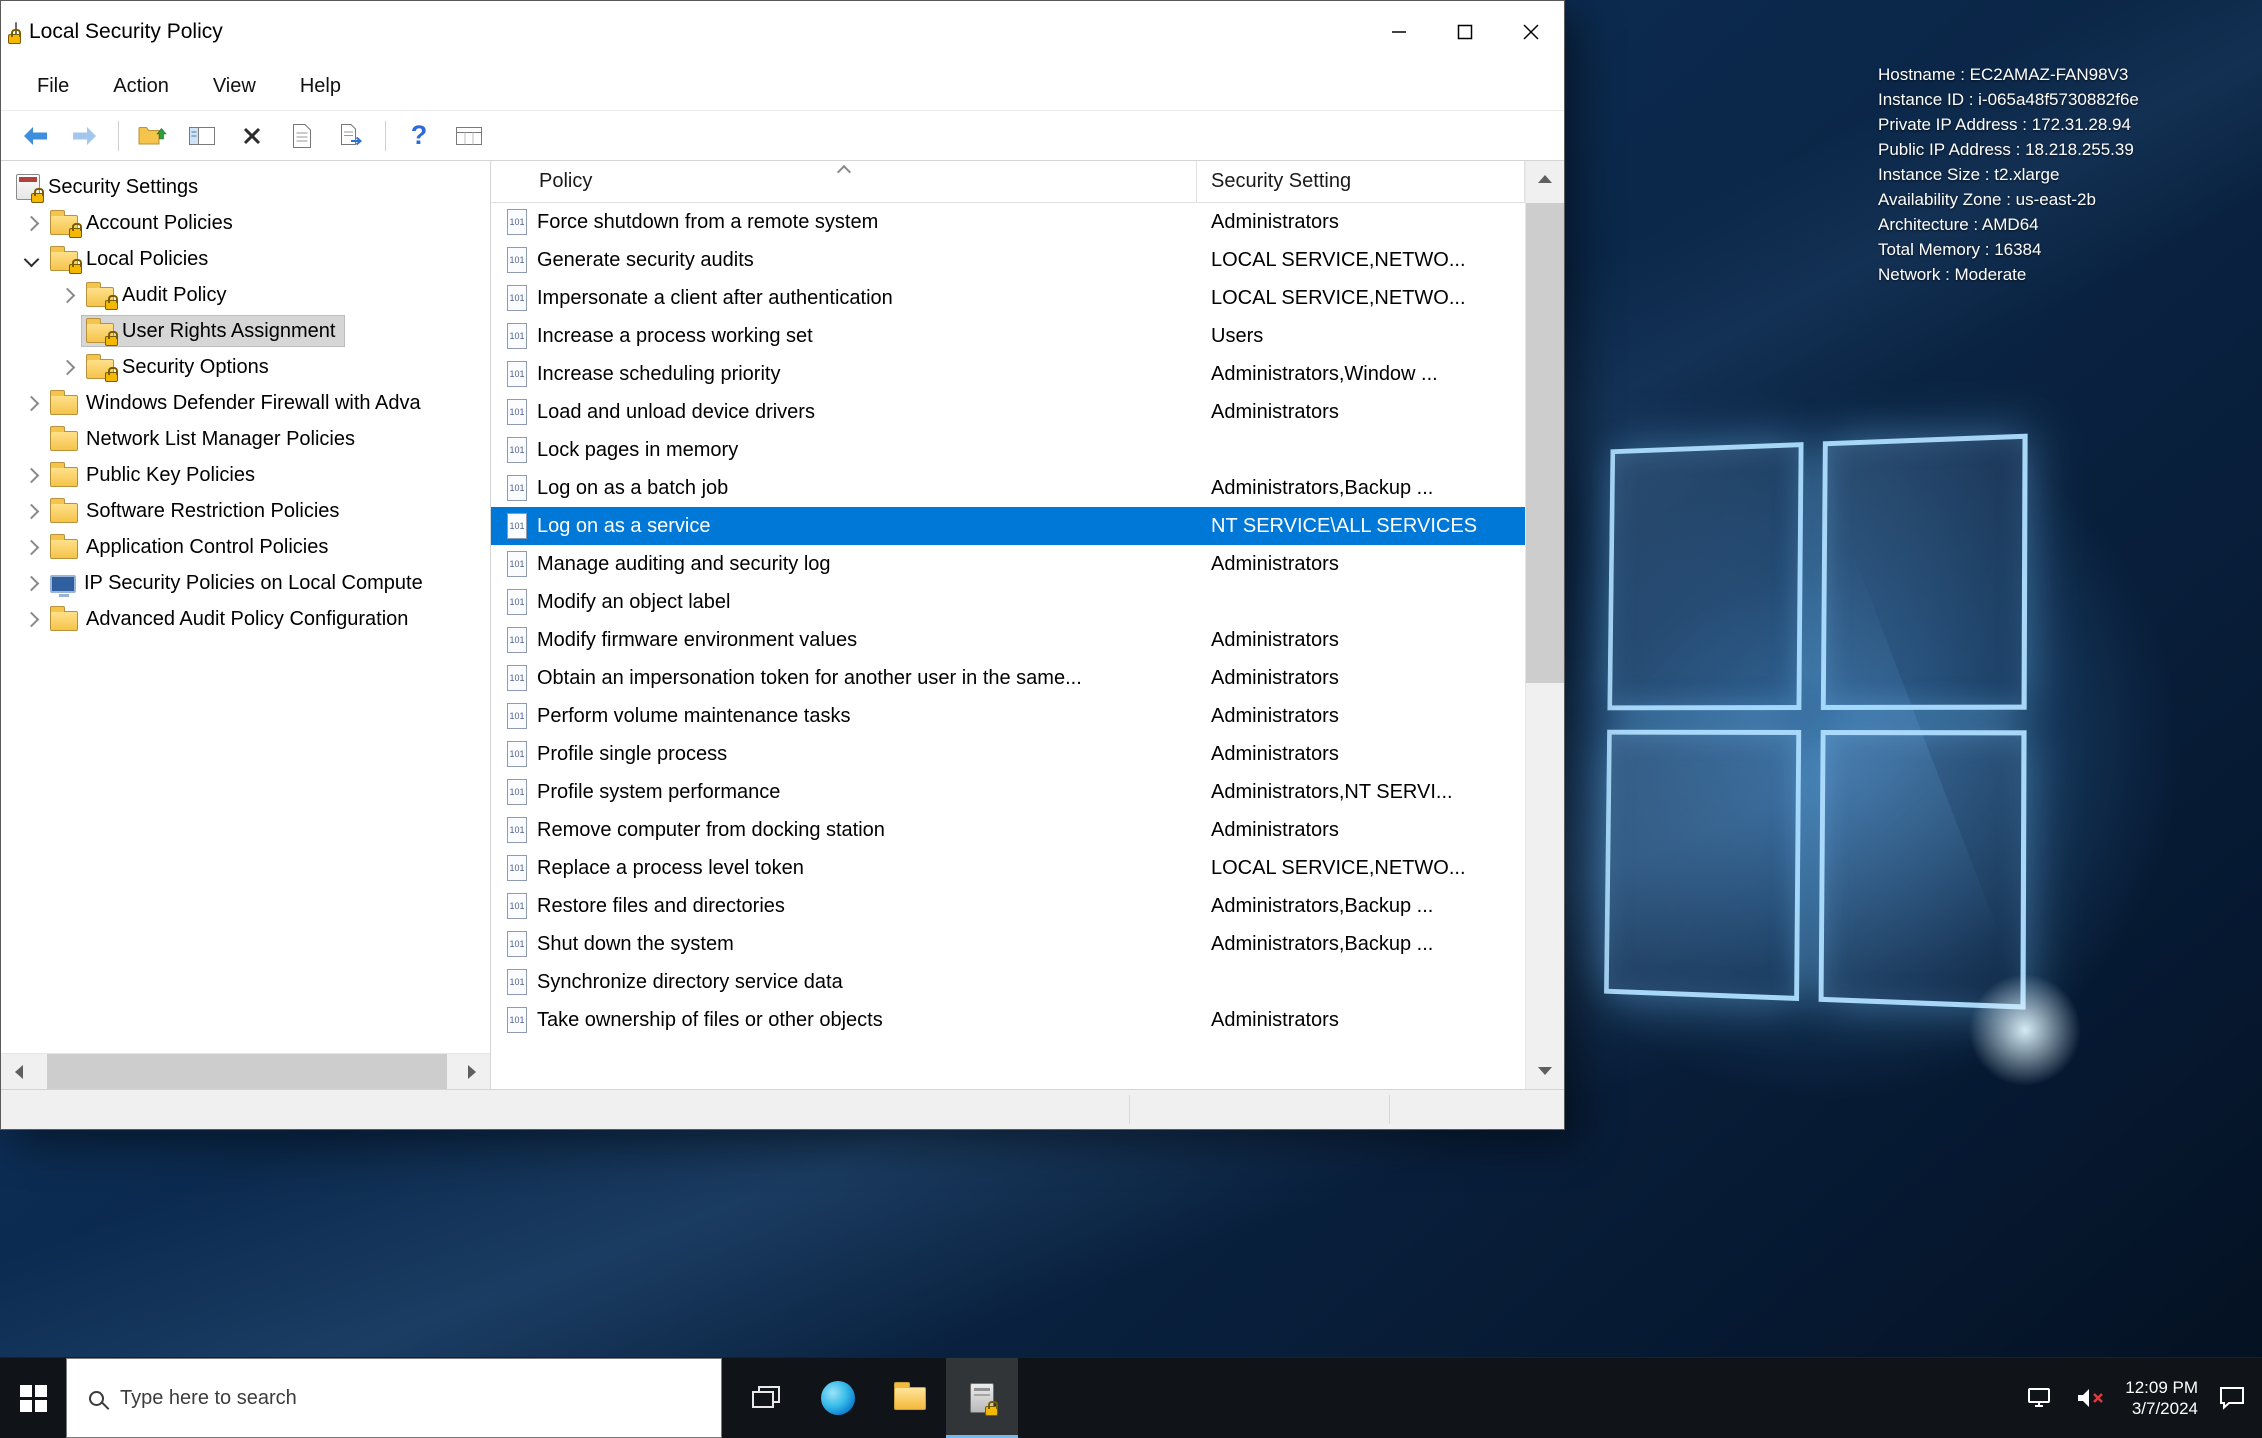 Image resolution: width=2262 pixels, height=1438 pixels. Describe the element at coordinates (141, 86) in the screenshot. I see `menu-action: Action` at that location.